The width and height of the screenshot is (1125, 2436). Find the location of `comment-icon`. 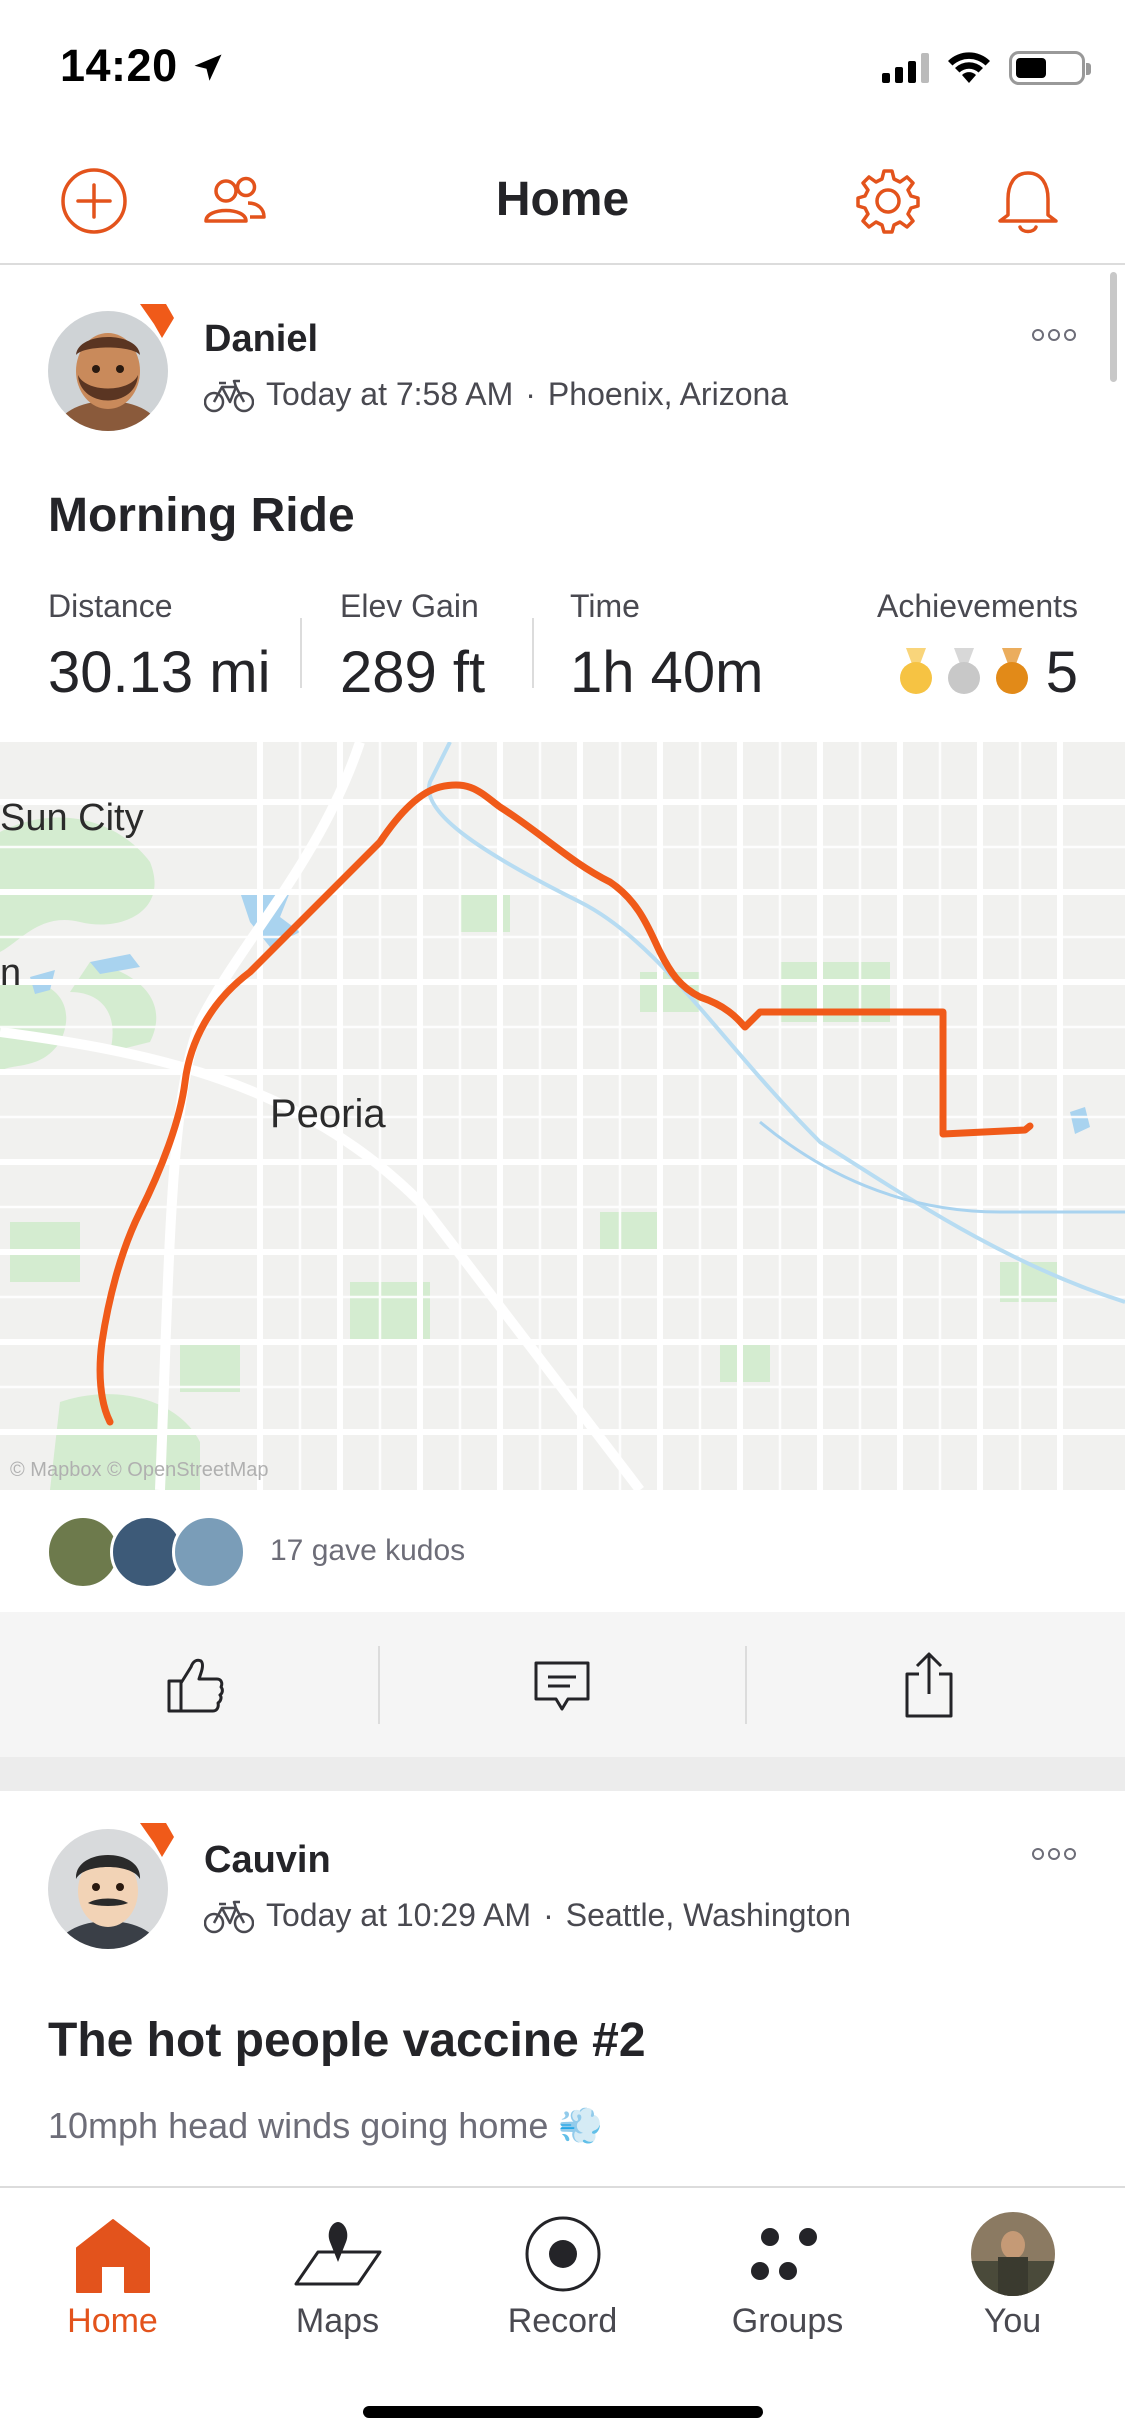

comment-icon is located at coordinates (562, 1685).